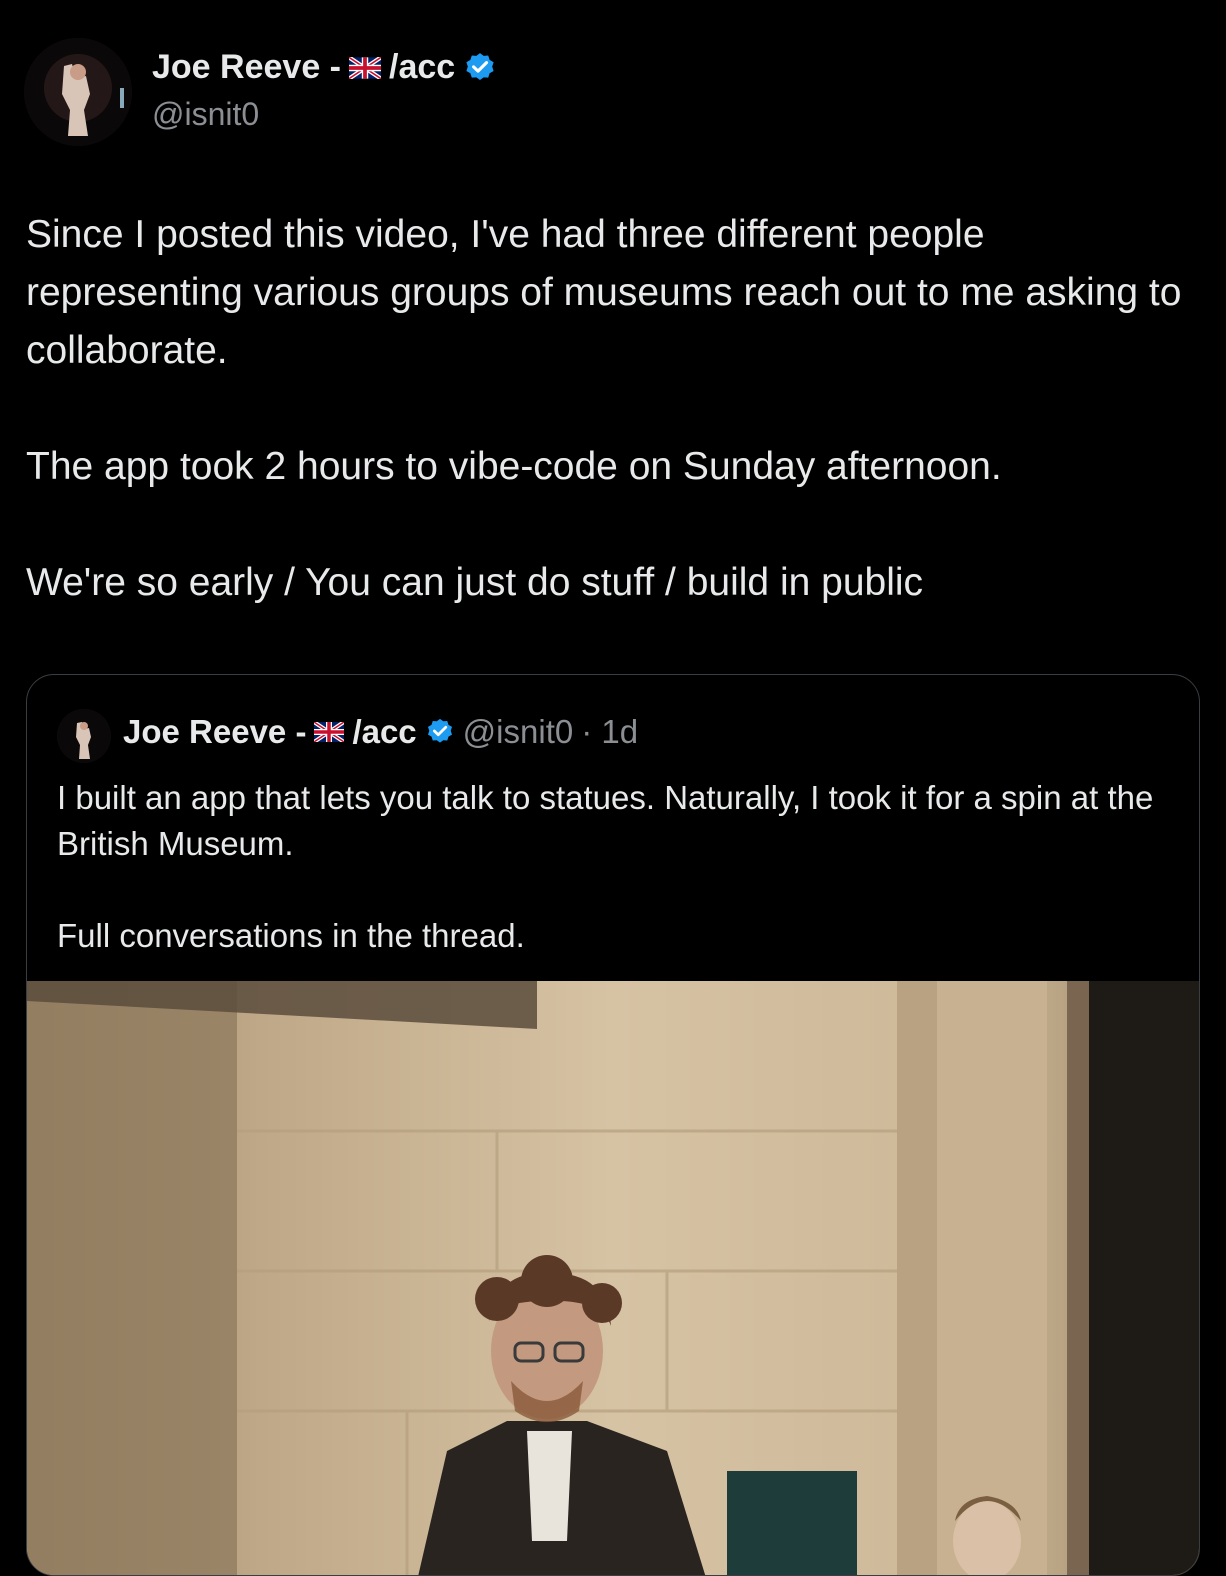  I want to click on author-handle: @isnit0, so click(205, 114).